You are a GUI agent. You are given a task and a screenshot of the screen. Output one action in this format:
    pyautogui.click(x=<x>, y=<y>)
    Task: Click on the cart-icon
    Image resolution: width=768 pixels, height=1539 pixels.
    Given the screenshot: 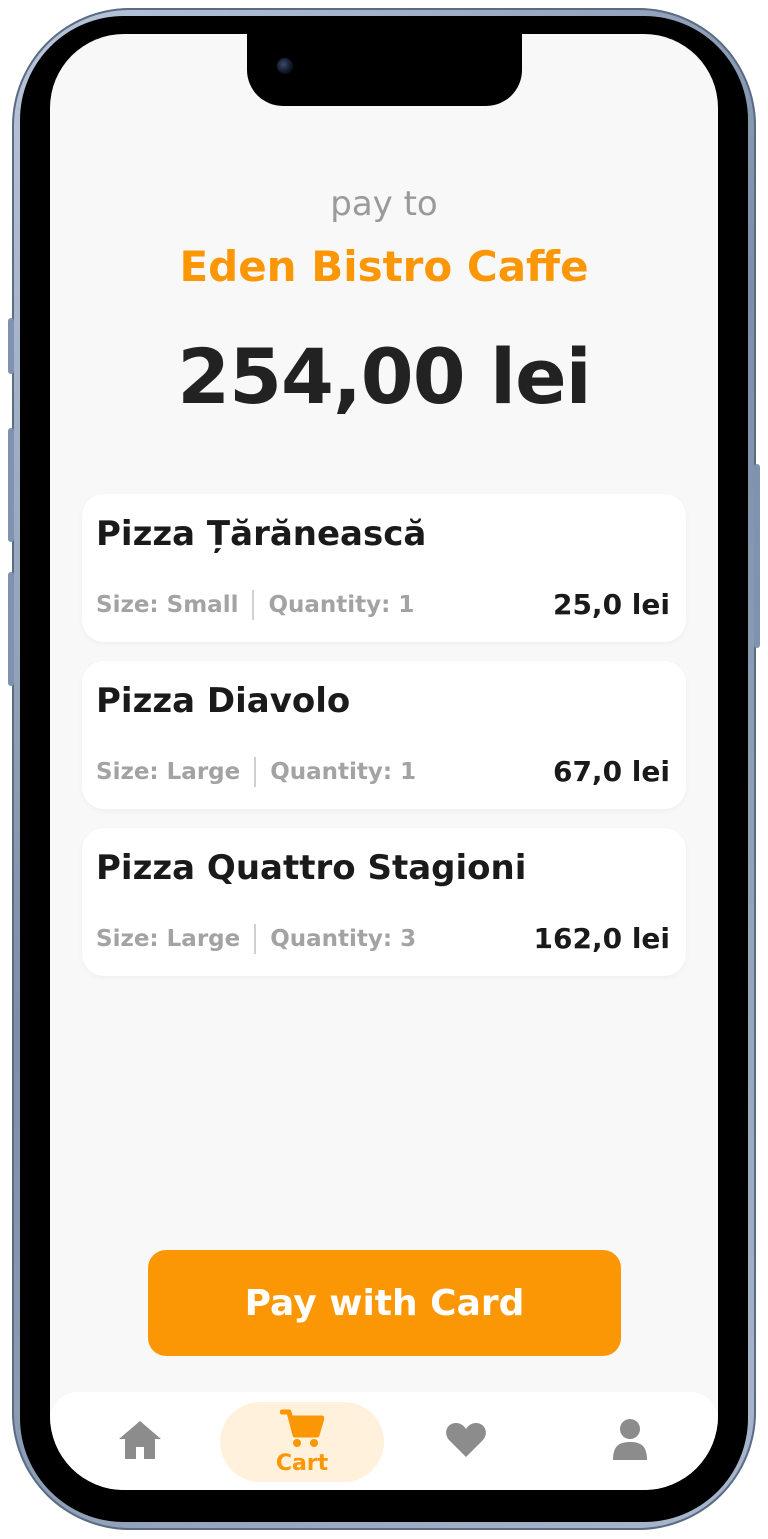 What is the action you would take?
    pyautogui.click(x=302, y=1431)
    